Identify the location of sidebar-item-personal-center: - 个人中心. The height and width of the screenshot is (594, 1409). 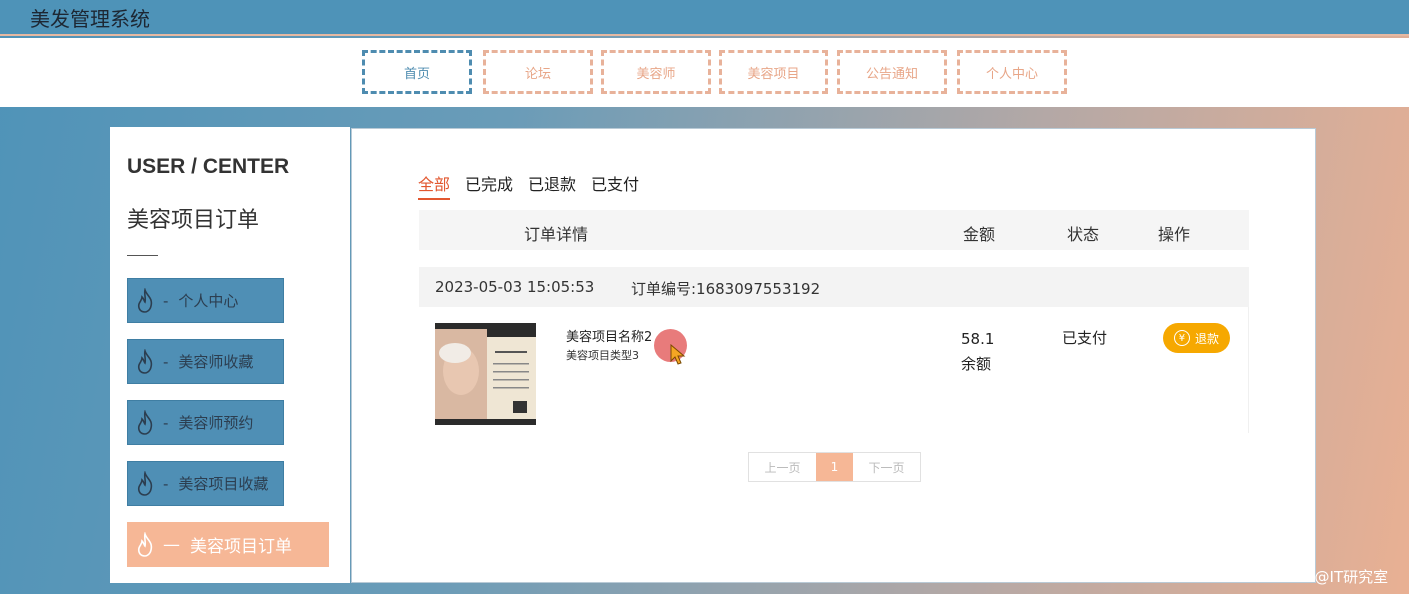
(205, 300).